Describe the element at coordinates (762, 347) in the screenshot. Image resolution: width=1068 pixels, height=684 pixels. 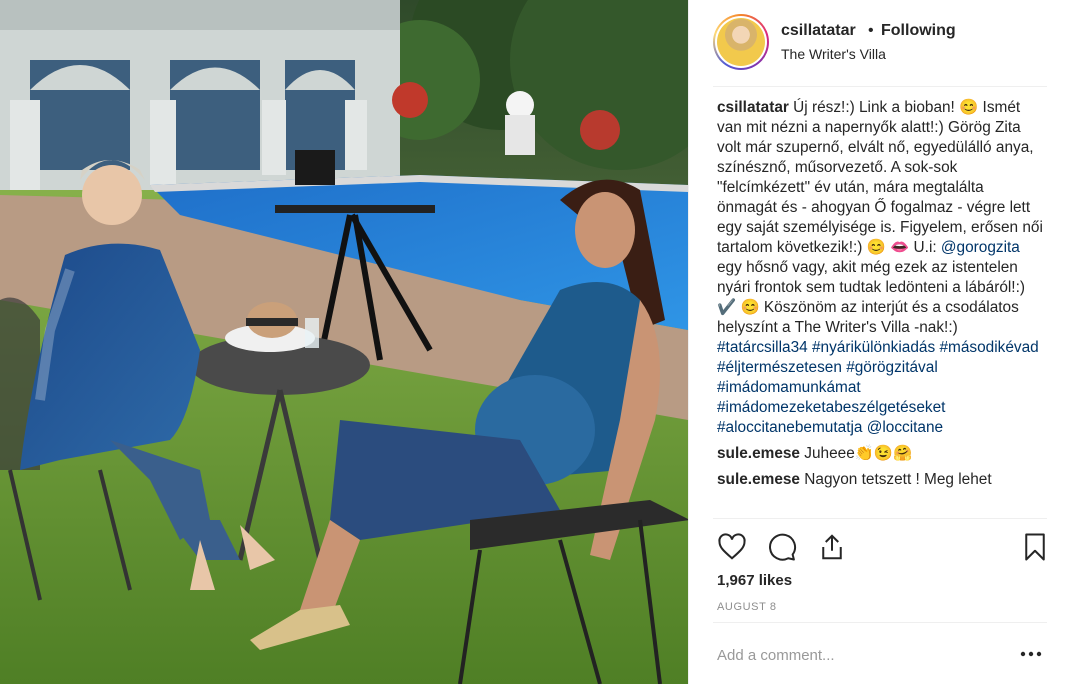
I see `hashtag-link: #tatárcsilla34` at that location.